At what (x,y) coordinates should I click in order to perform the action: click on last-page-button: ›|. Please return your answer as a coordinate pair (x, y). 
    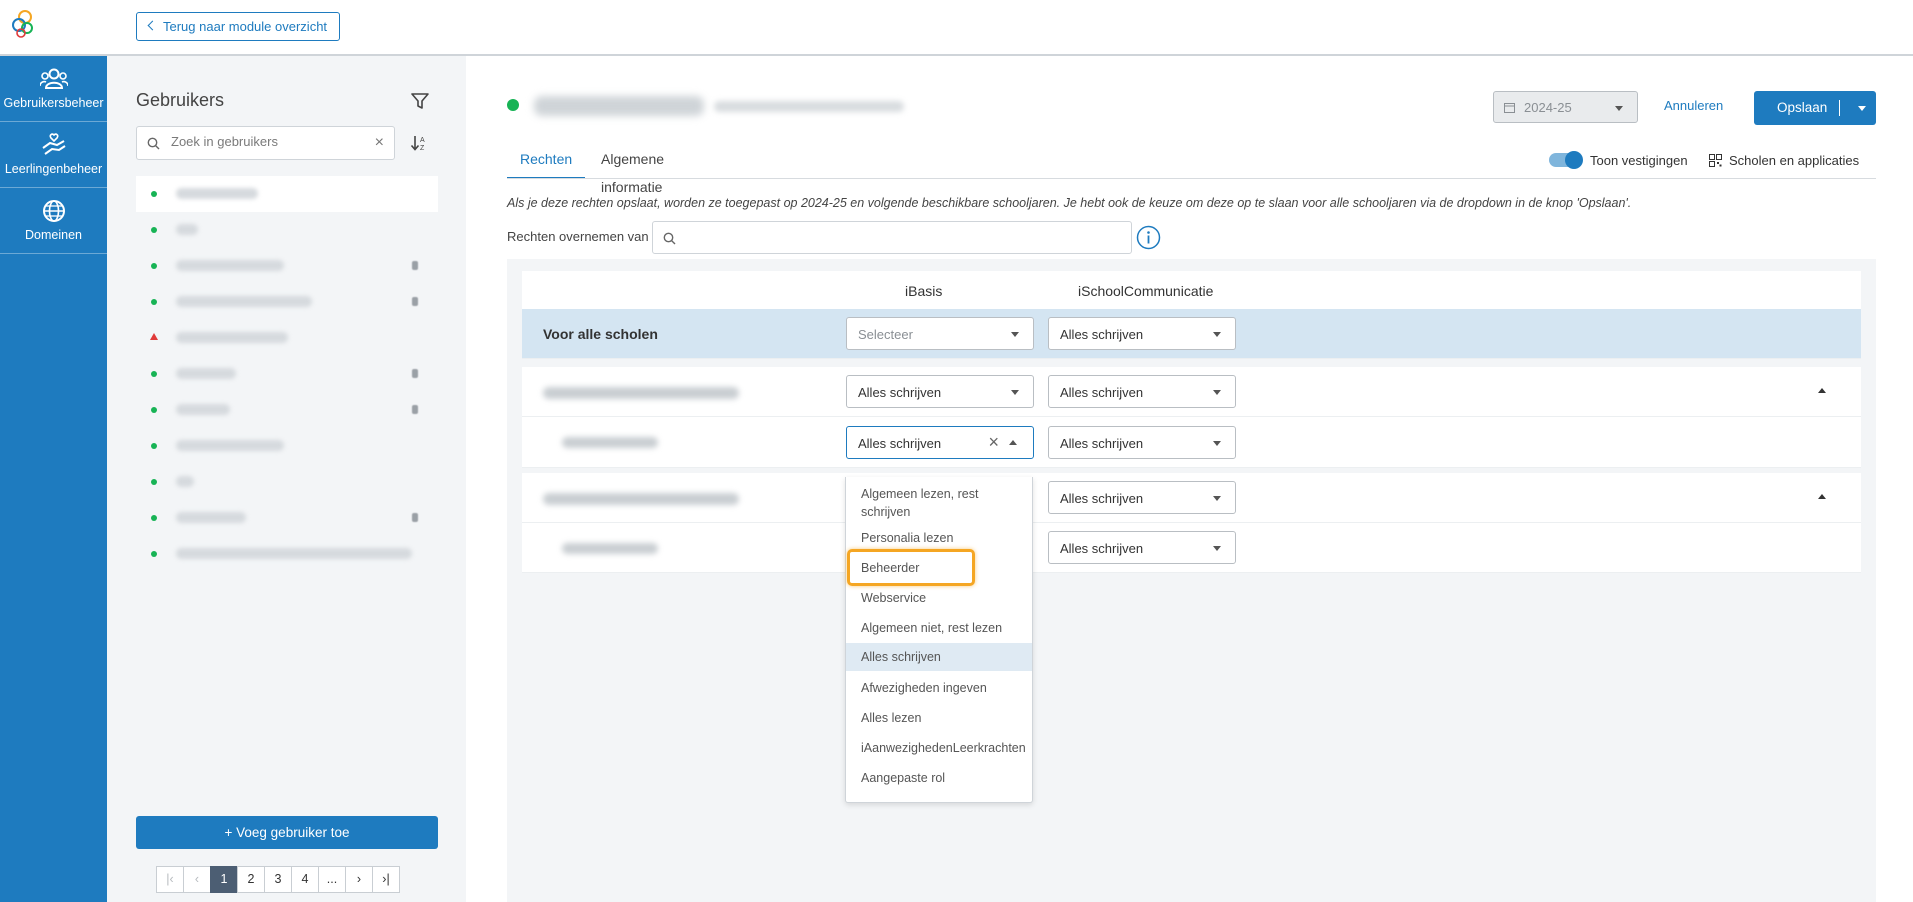
    Looking at the image, I should click on (386, 879).